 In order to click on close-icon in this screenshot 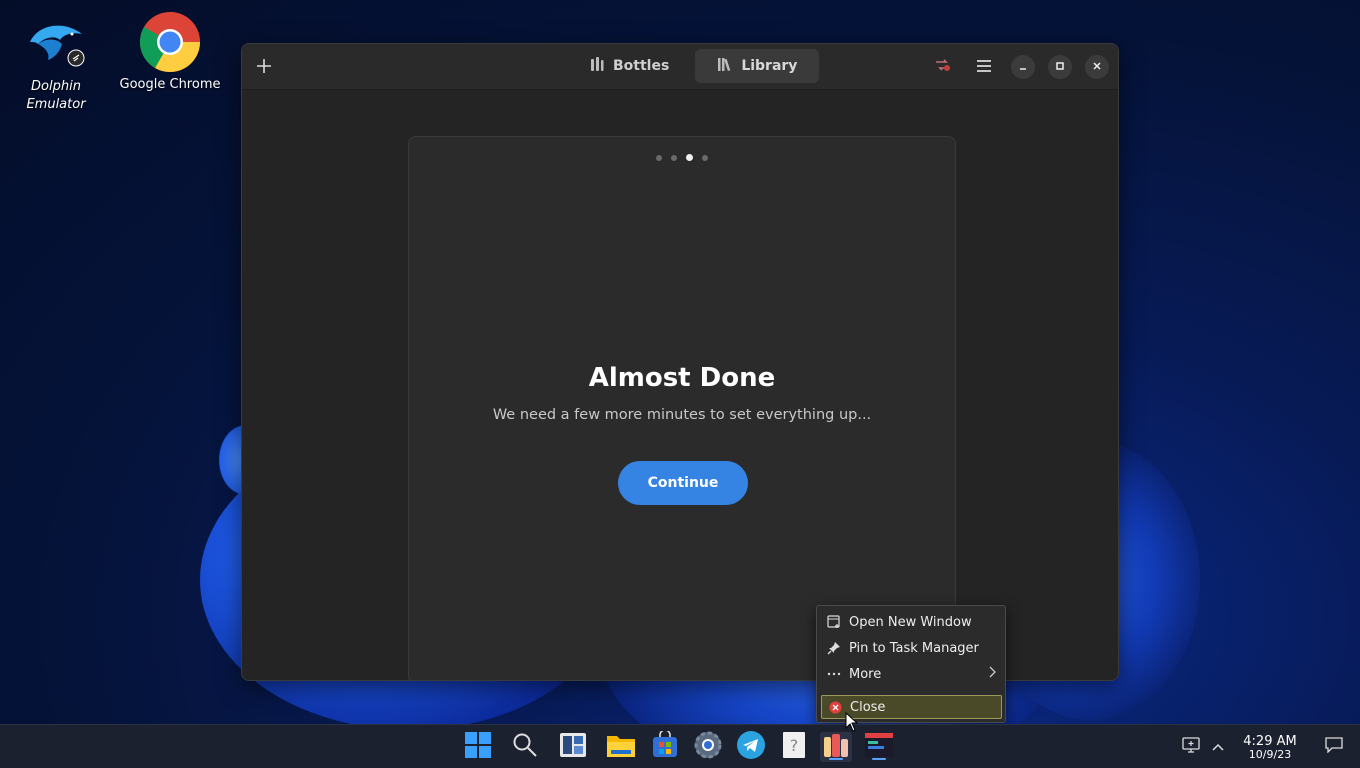, I will do `click(1097, 67)`.